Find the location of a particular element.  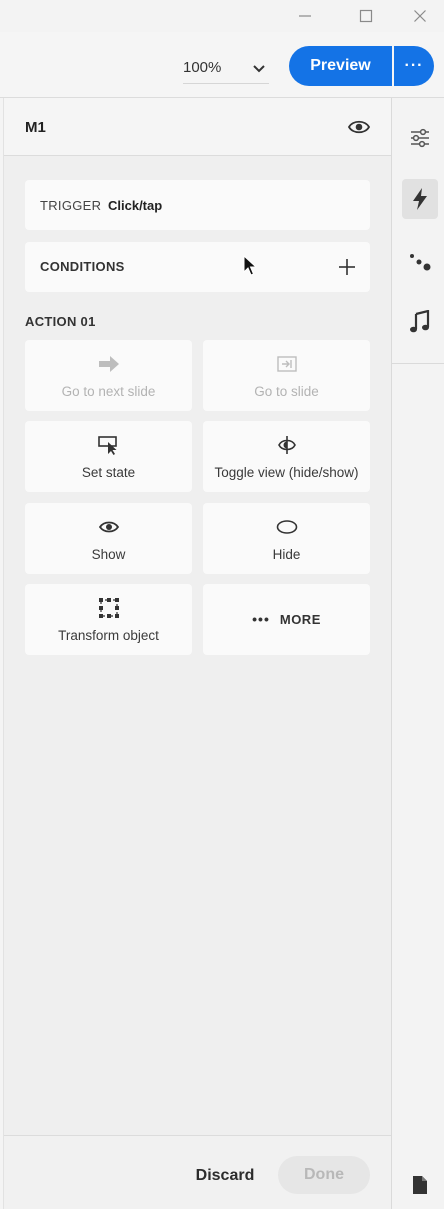

action-more-button: ••• MORE is located at coordinates (286, 619).